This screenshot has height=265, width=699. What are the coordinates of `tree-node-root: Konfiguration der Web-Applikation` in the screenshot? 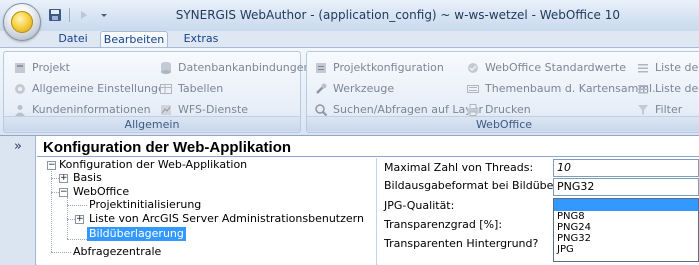 It's located at (153, 165).